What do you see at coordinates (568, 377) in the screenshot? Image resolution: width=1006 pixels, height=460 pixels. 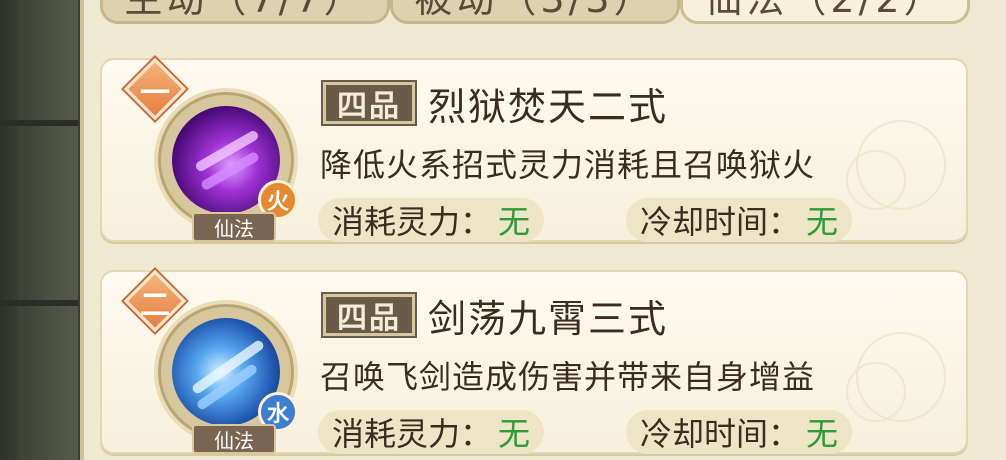 I see `skill-description: 召唤飞剑造成伤害并带来自身增益` at bounding box center [568, 377].